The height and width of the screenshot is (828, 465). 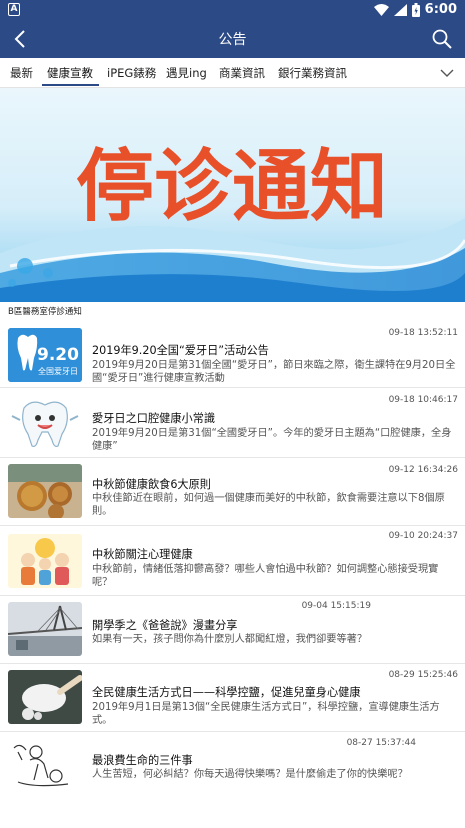 What do you see at coordinates (312, 73) in the screenshot?
I see `tab-banking-info: 銀行業務資訊` at bounding box center [312, 73].